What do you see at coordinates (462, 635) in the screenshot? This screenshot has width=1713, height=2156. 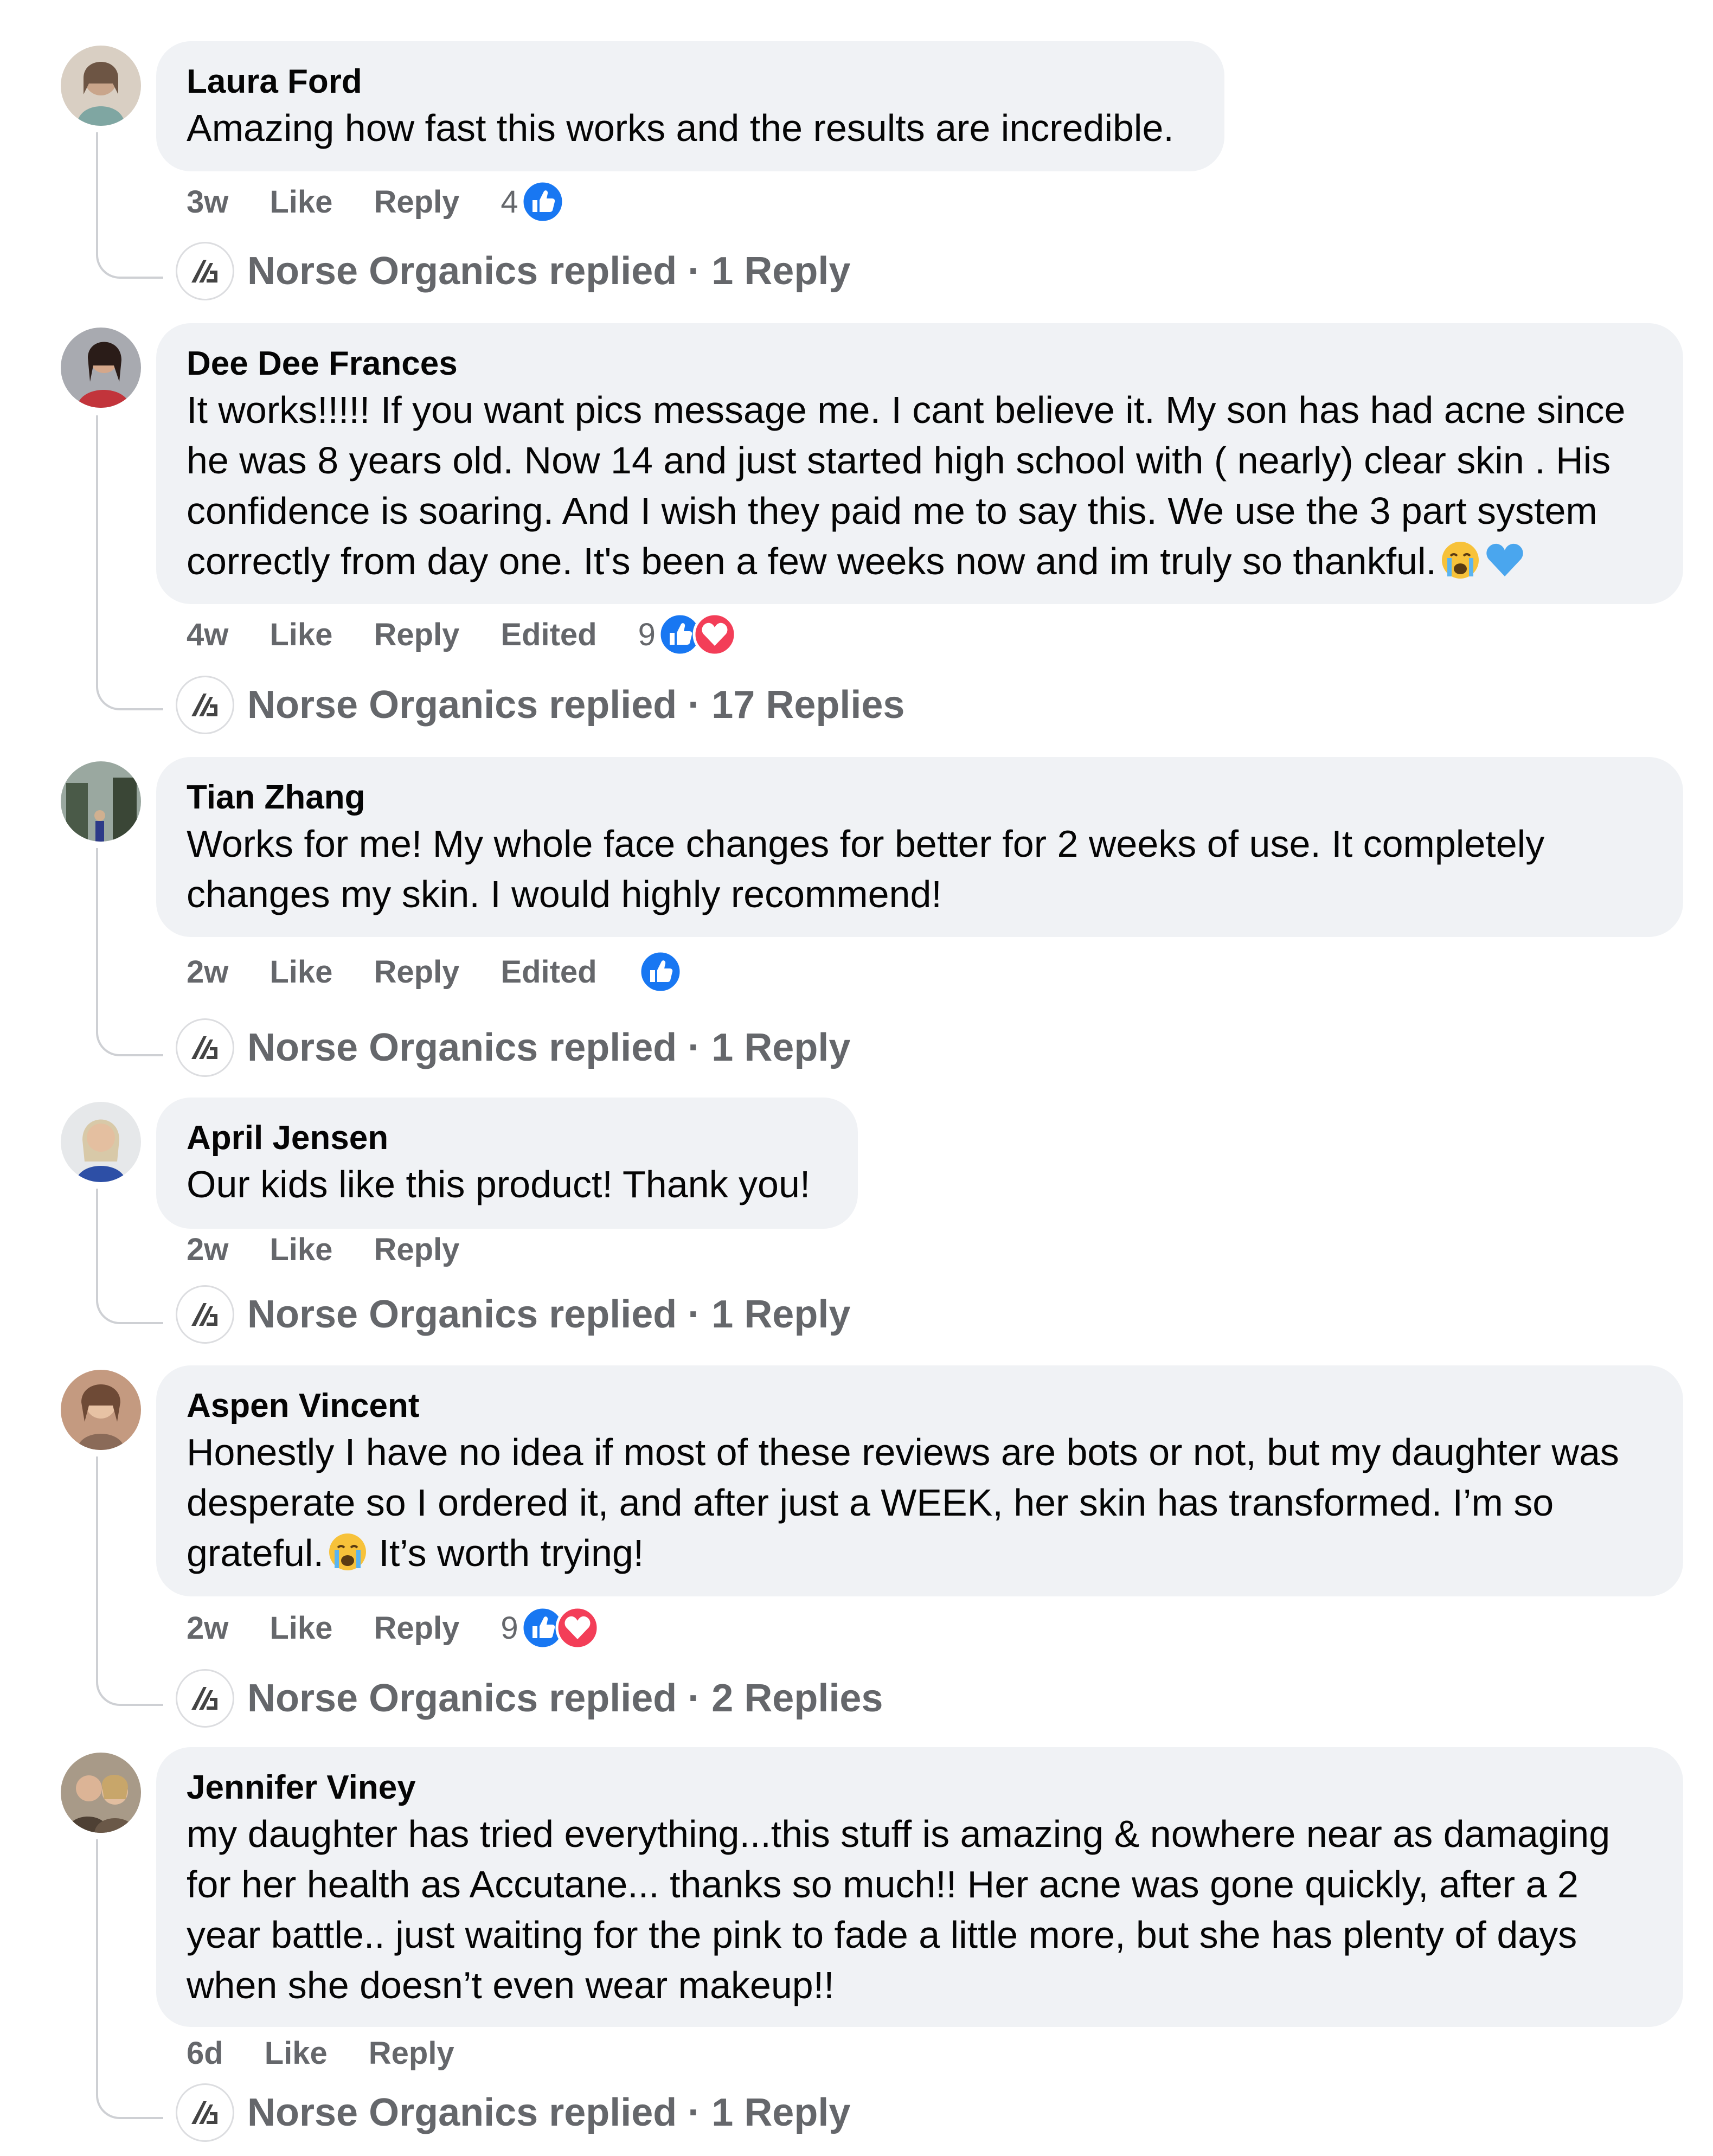 I see `comment-actions: 4w Like Reply Edited 9` at bounding box center [462, 635].